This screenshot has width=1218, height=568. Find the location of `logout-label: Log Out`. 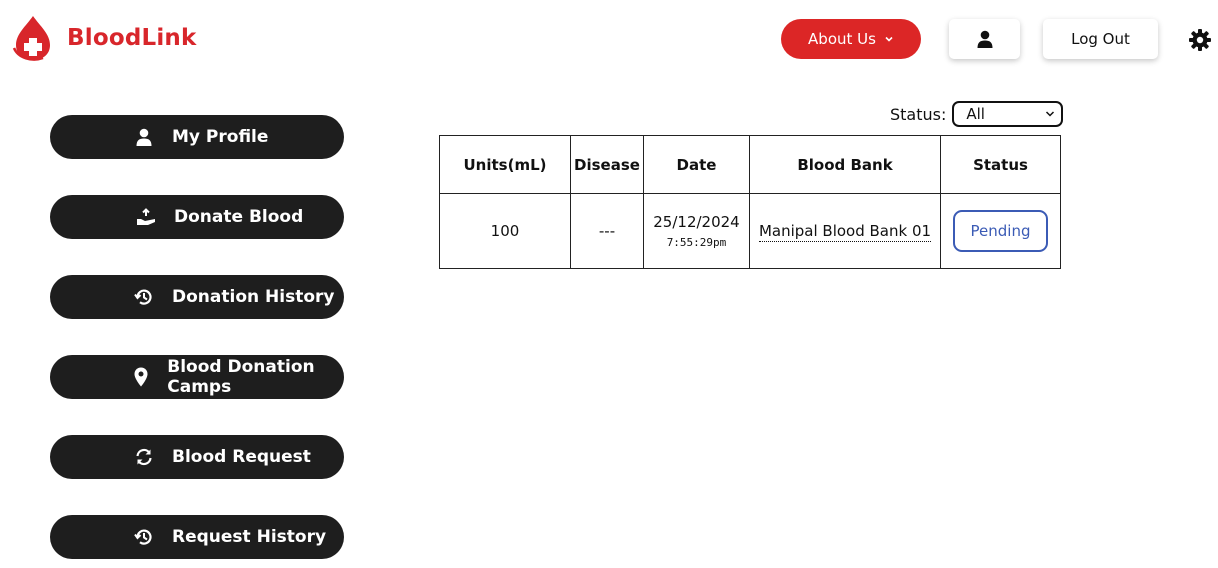

logout-label: Log Out is located at coordinates (1100, 39).